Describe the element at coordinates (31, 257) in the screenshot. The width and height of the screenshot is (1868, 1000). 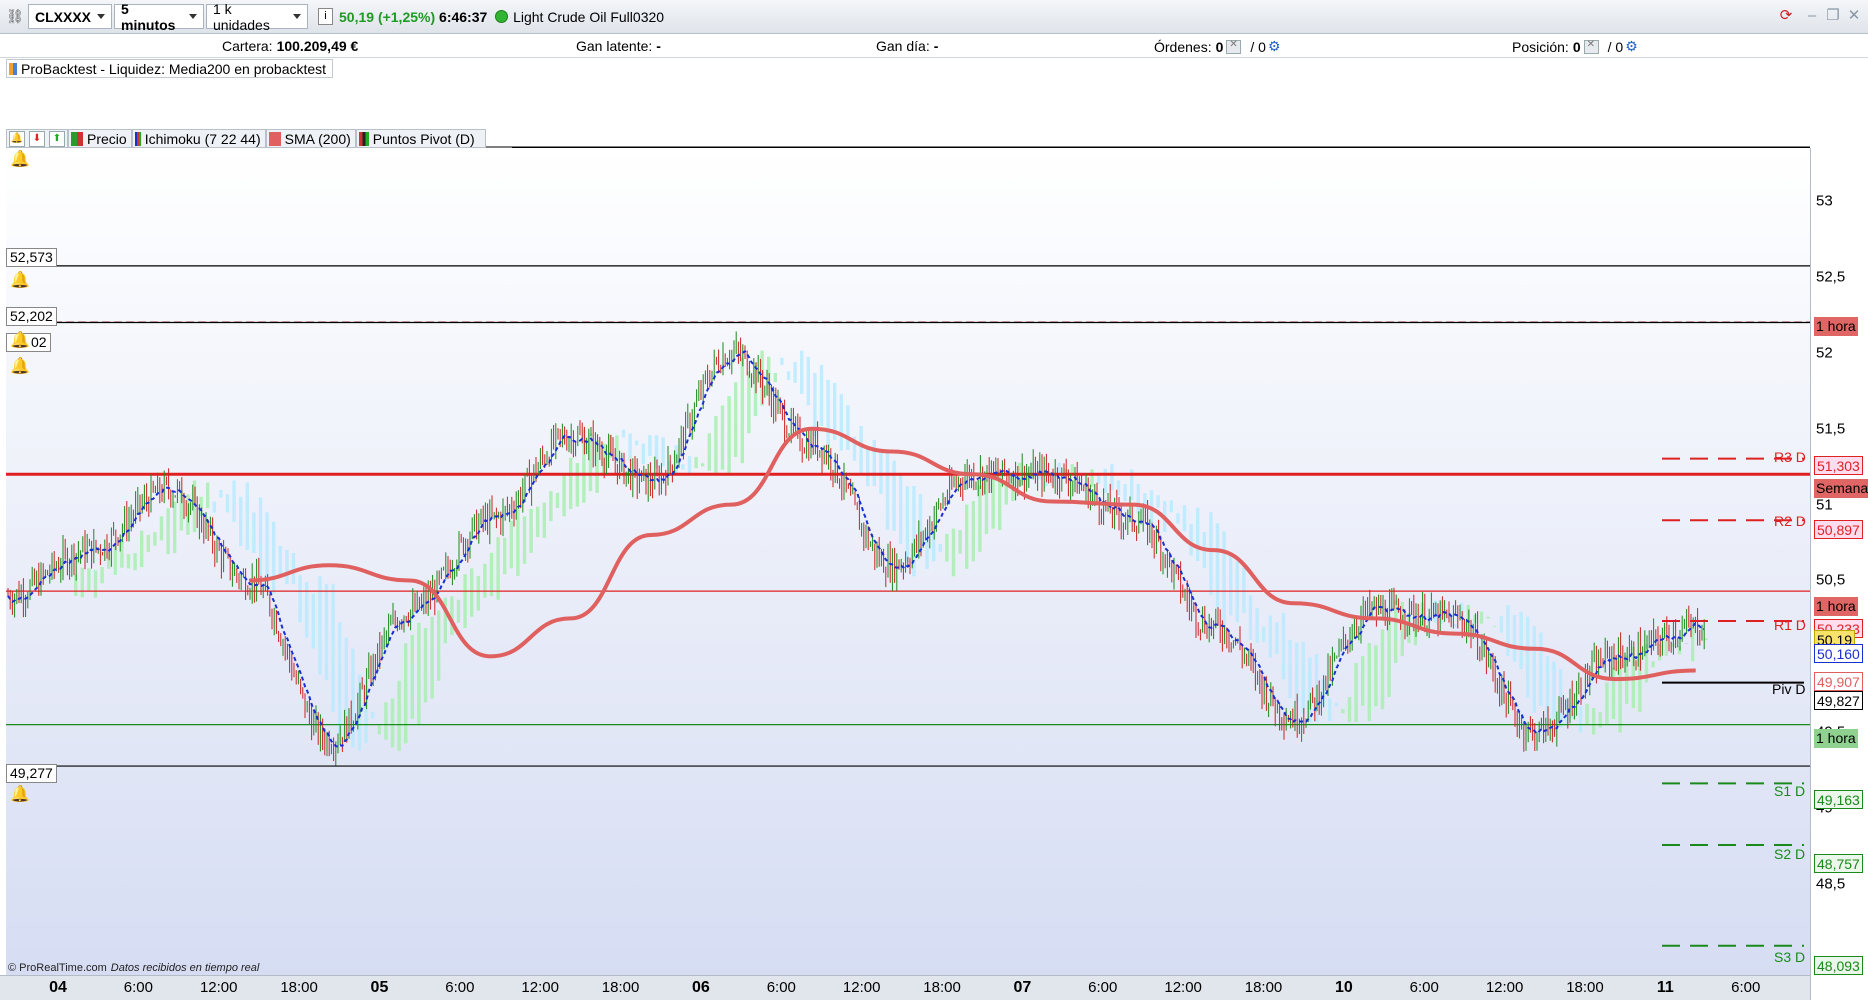
I see `level-box-52573: 52,573` at that location.